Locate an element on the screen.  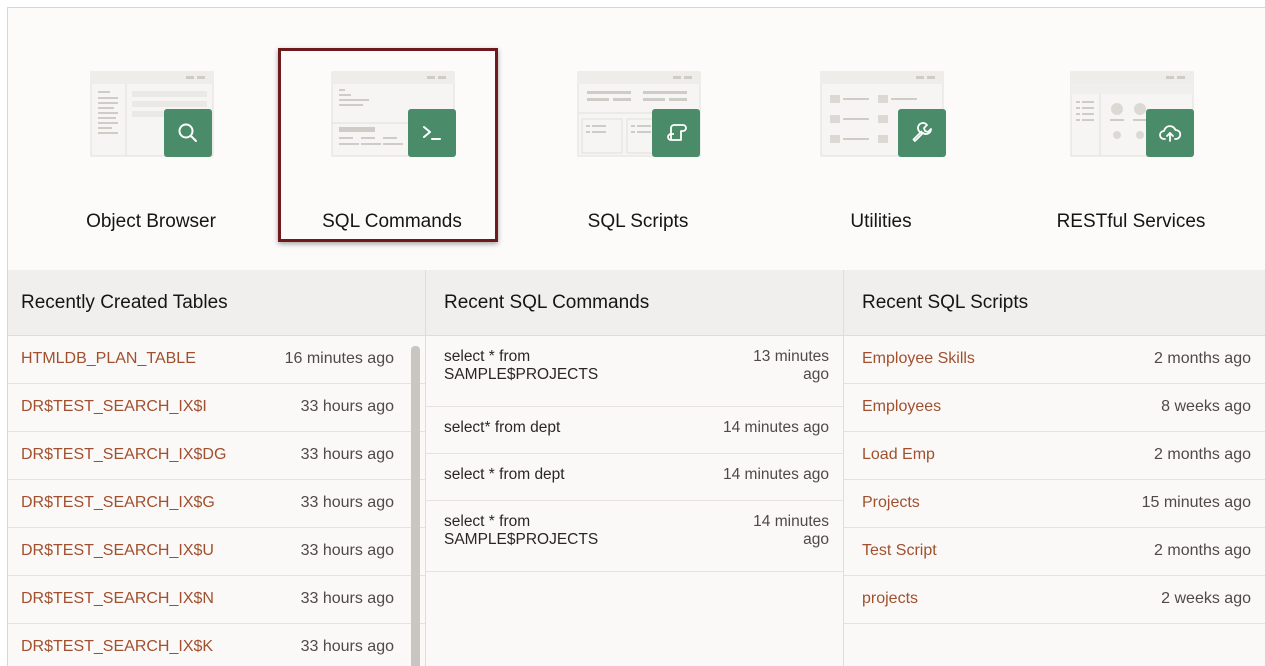
list-item: DR$TEST_SEARCH_IX$N 33 hours ago is located at coordinates (216, 600).